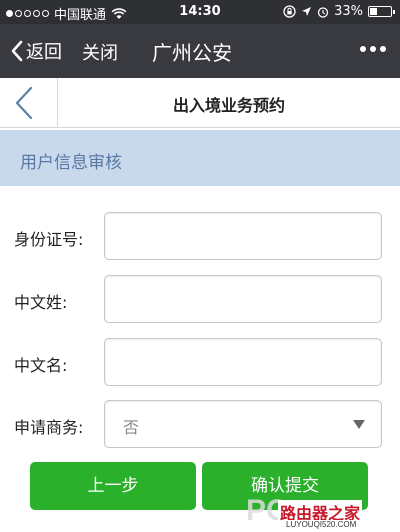 Image resolution: width=400 pixels, height=532 pixels. Describe the element at coordinates (348, 11) in the screenshot. I see `battery-percent: 33%` at that location.